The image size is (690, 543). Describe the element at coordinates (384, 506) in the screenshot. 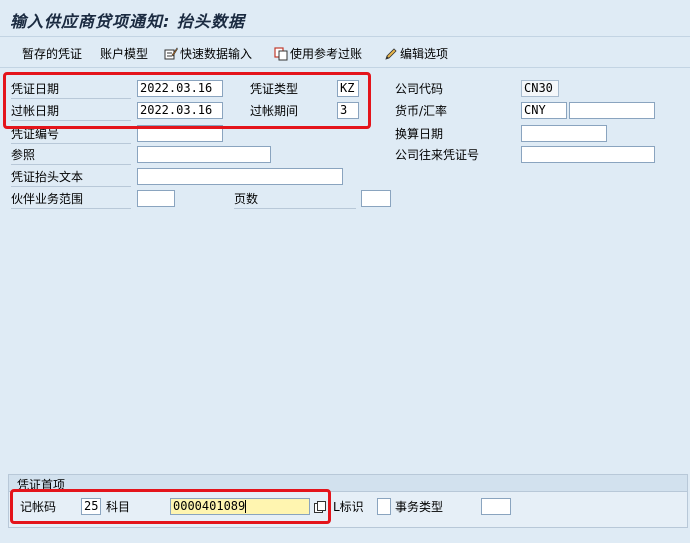

I see `special-gl-indicator-field` at that location.